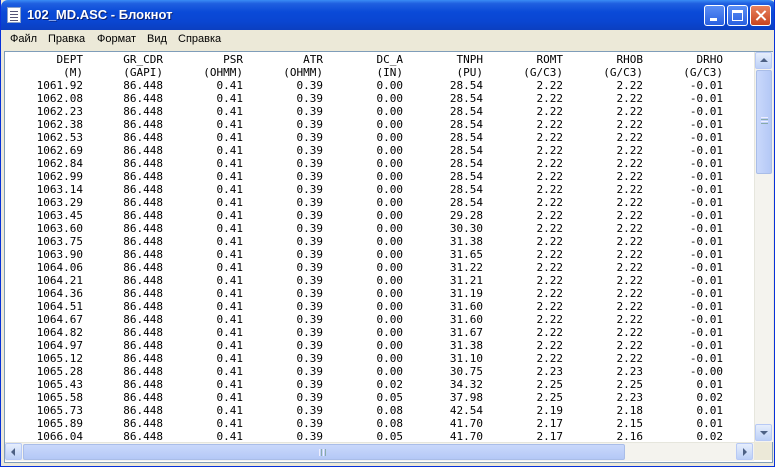 The height and width of the screenshot is (467, 775). Describe the element at coordinates (59, 410) in the screenshot. I see `table-cell: 1065.73` at that location.